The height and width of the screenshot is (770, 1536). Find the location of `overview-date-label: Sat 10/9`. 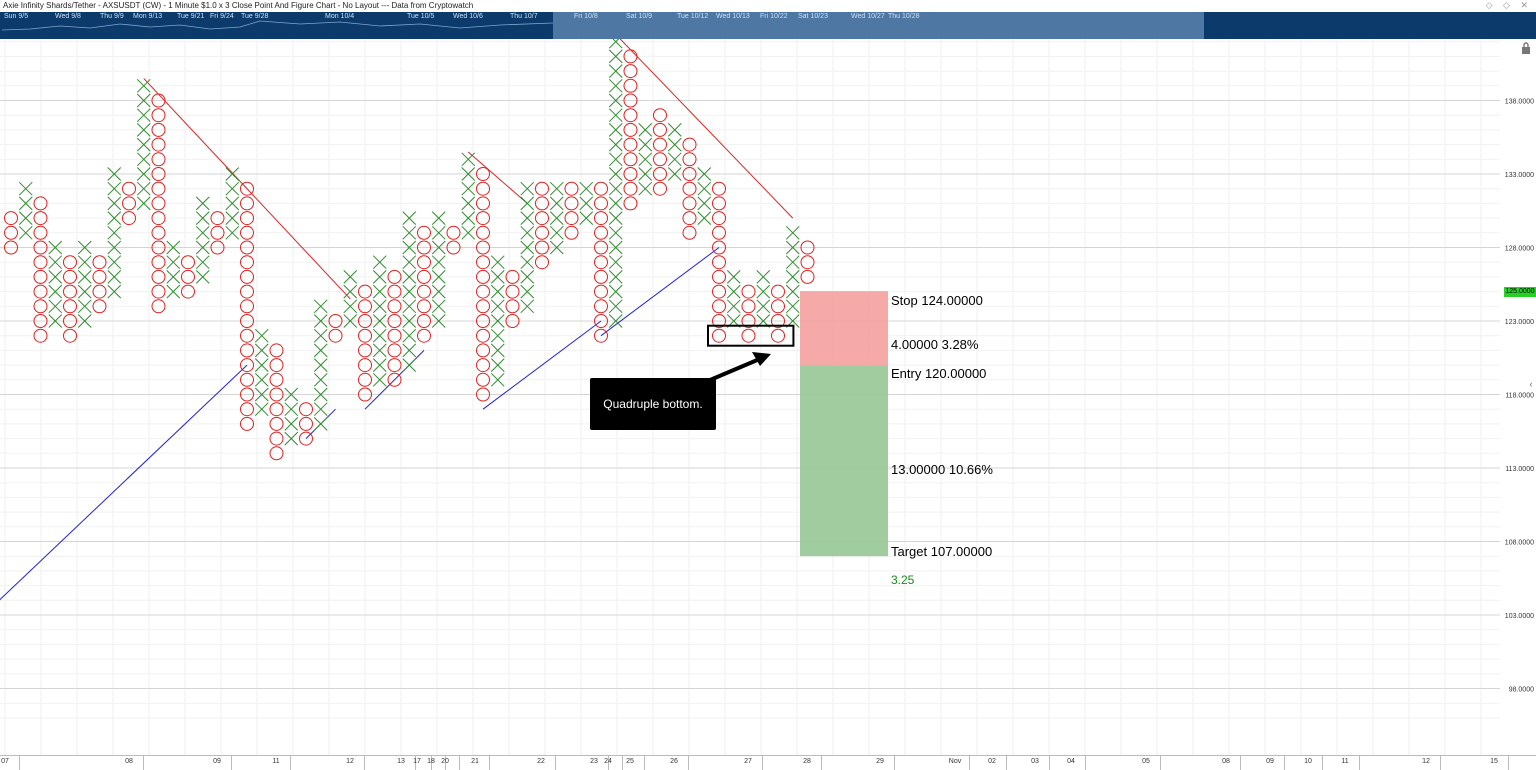

overview-date-label: Sat 10/9 is located at coordinates (639, 16).